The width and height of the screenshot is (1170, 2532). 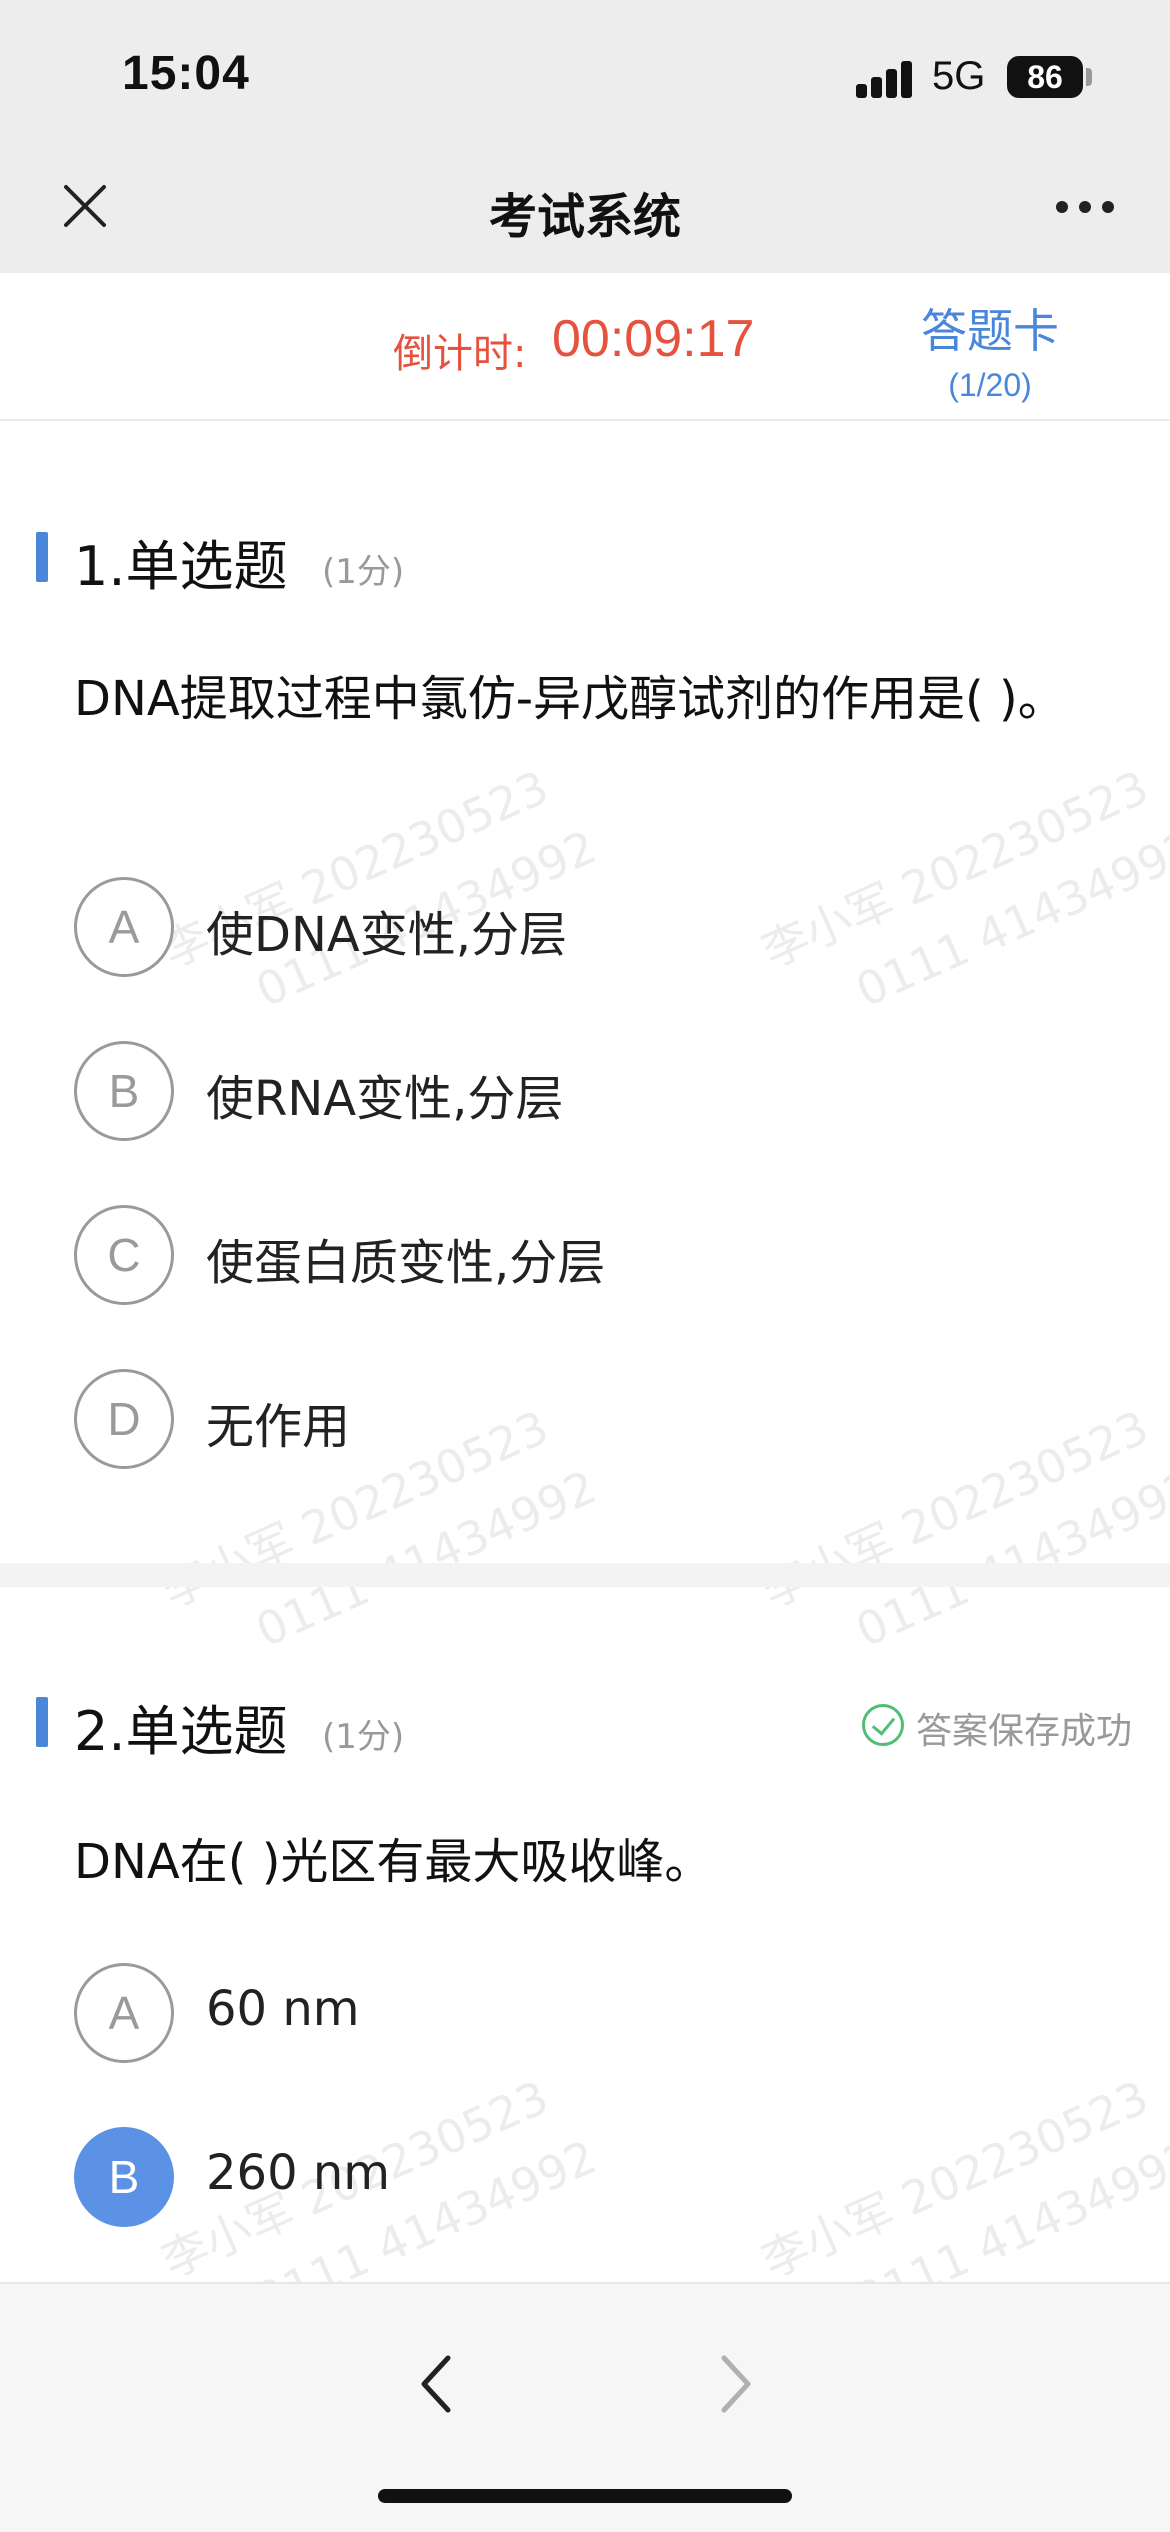 I want to click on option-letter: C, so click(x=124, y=1255).